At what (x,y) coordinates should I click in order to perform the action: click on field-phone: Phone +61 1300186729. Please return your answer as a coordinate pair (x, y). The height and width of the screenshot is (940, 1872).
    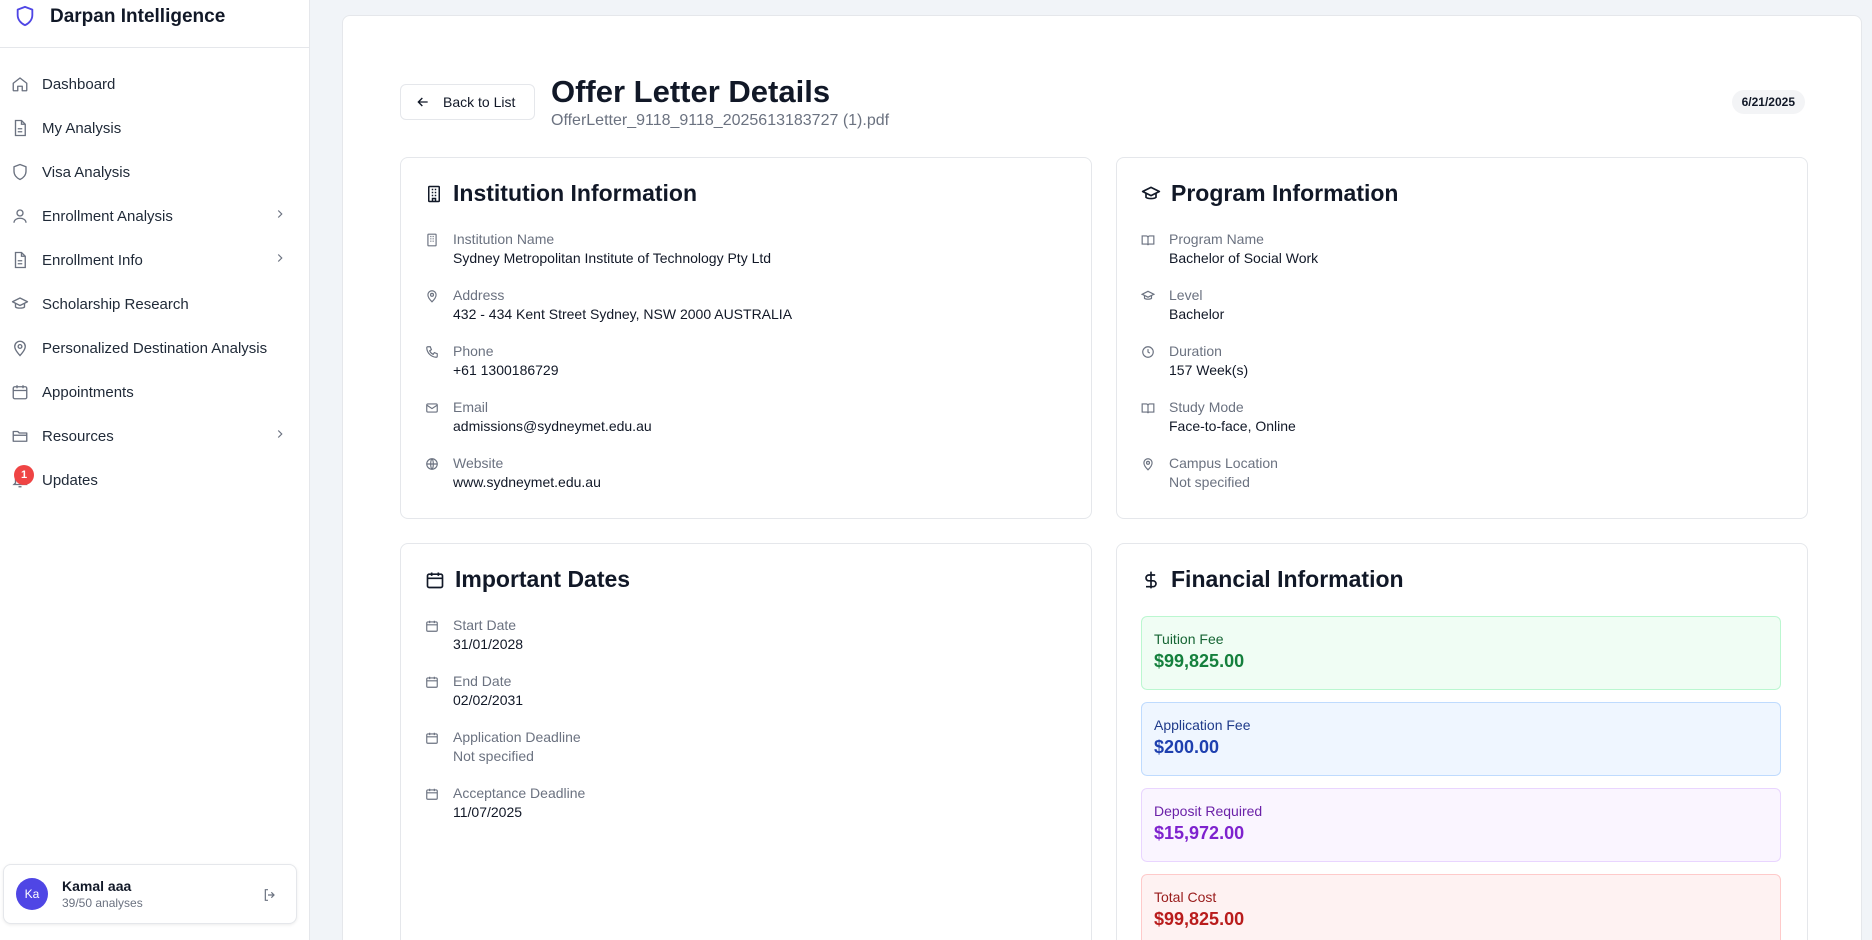
    Looking at the image, I should click on (492, 360).